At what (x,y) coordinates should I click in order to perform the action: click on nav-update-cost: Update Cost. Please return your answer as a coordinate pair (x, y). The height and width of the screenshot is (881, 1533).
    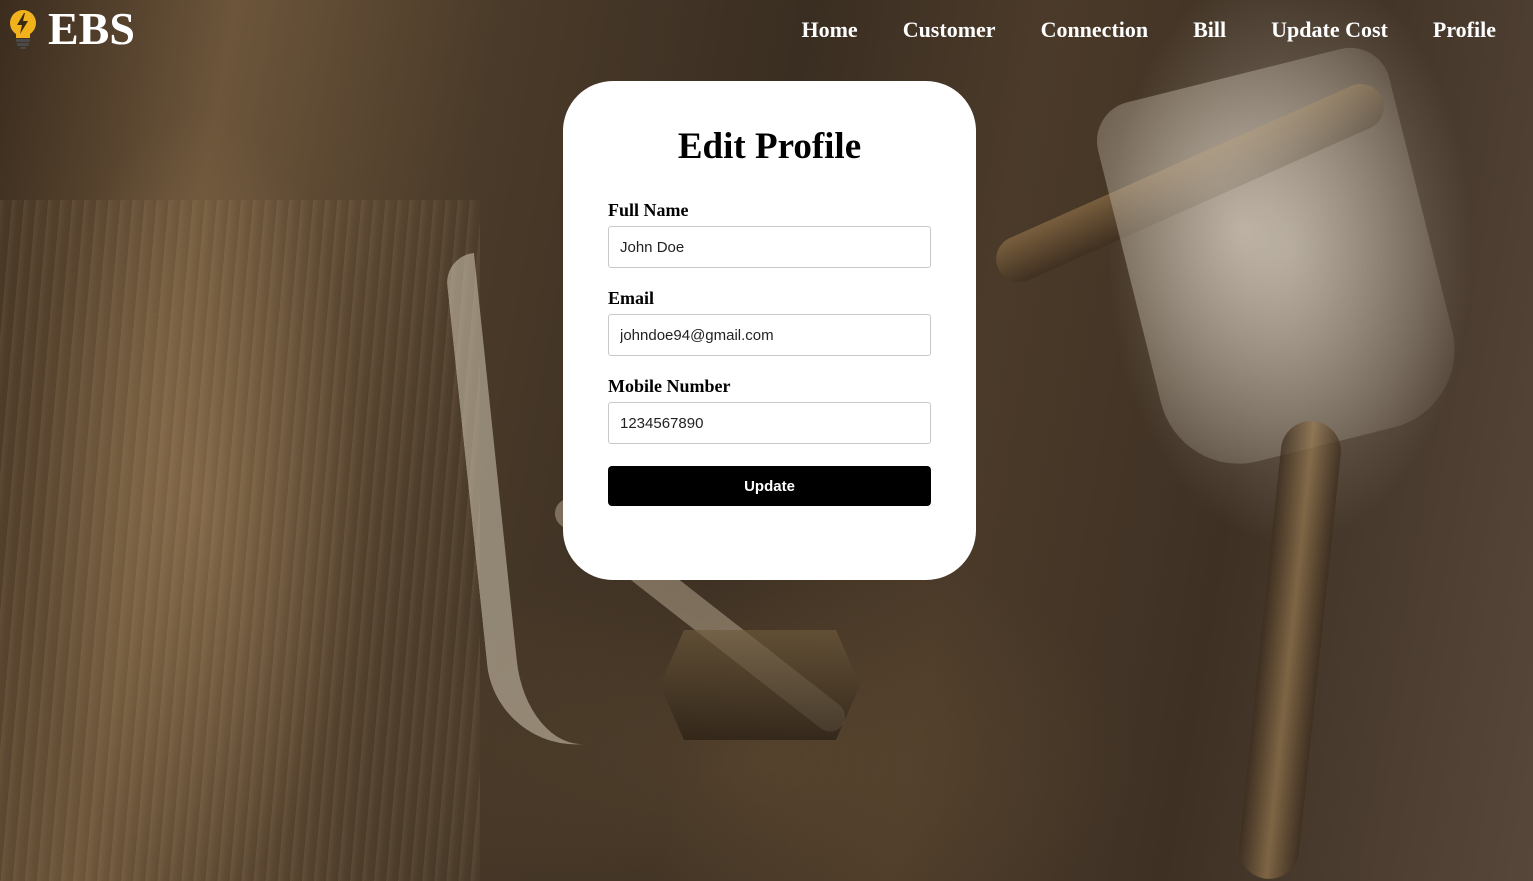
    Looking at the image, I should click on (1329, 30).